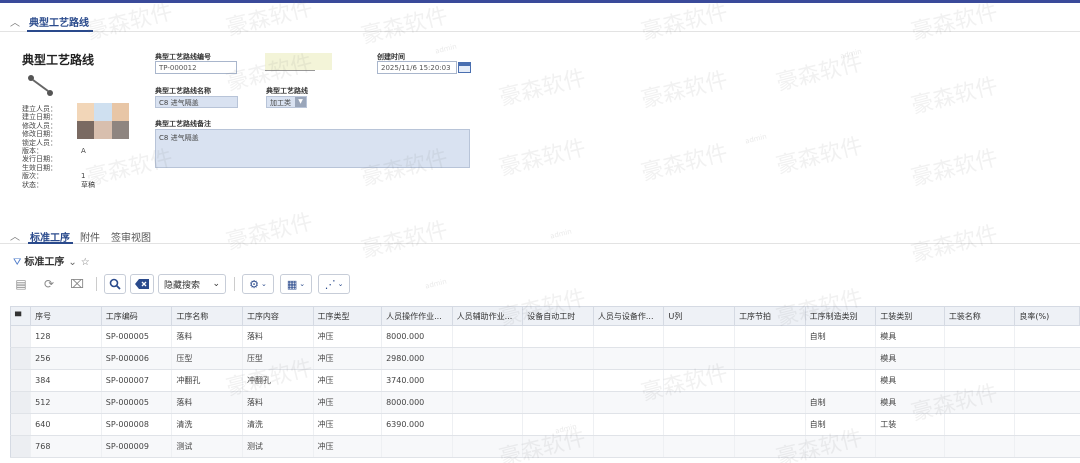 The width and height of the screenshot is (1080, 463). I want to click on code-input: TP-000012, so click(196, 67).